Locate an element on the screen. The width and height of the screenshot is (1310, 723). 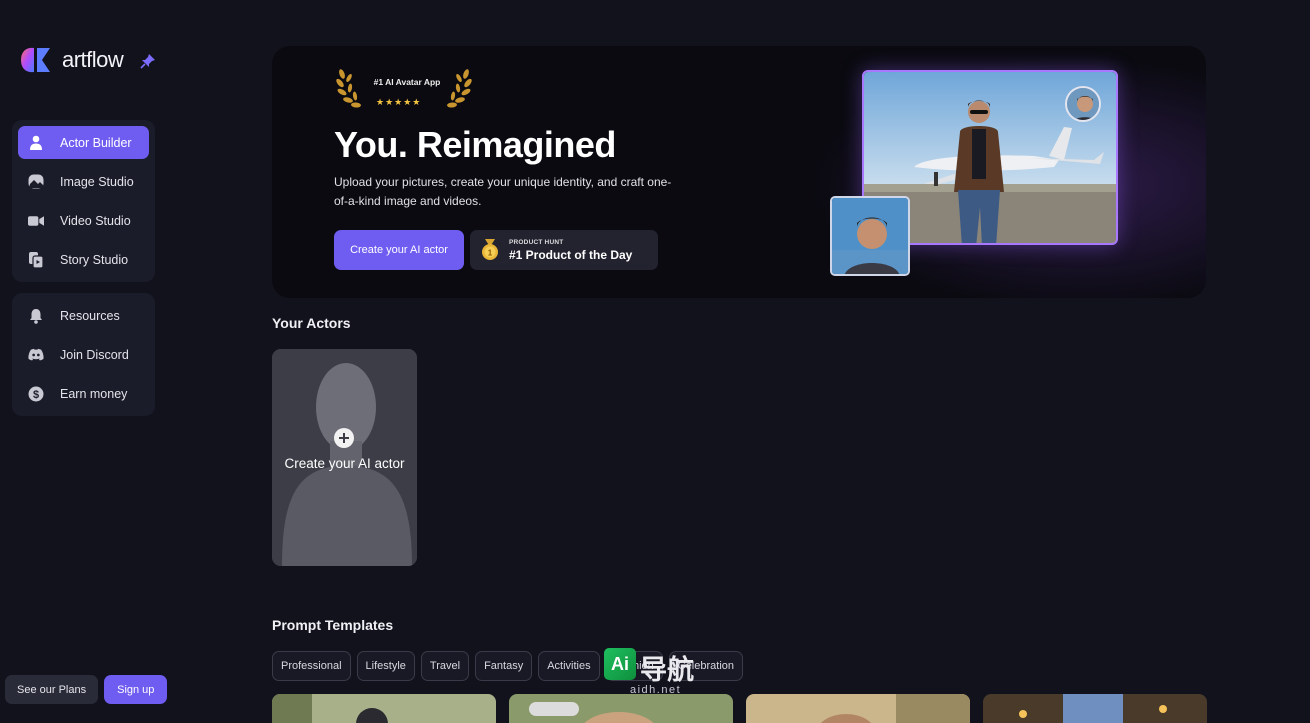
sidebar-item-resources: Resources is located at coordinates (83, 315).